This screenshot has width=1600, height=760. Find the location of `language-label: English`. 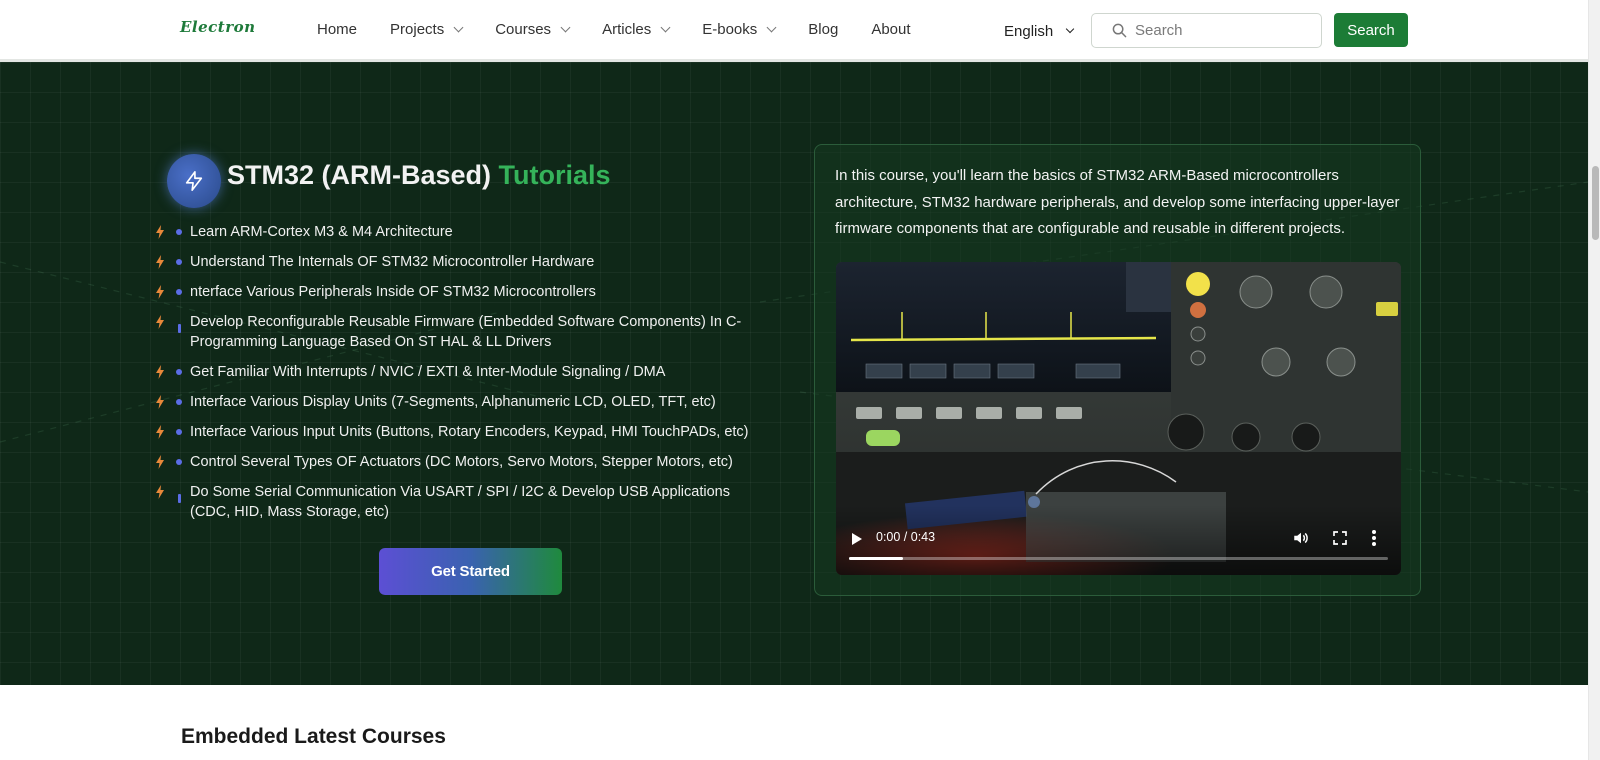

language-label: English is located at coordinates (1029, 31).